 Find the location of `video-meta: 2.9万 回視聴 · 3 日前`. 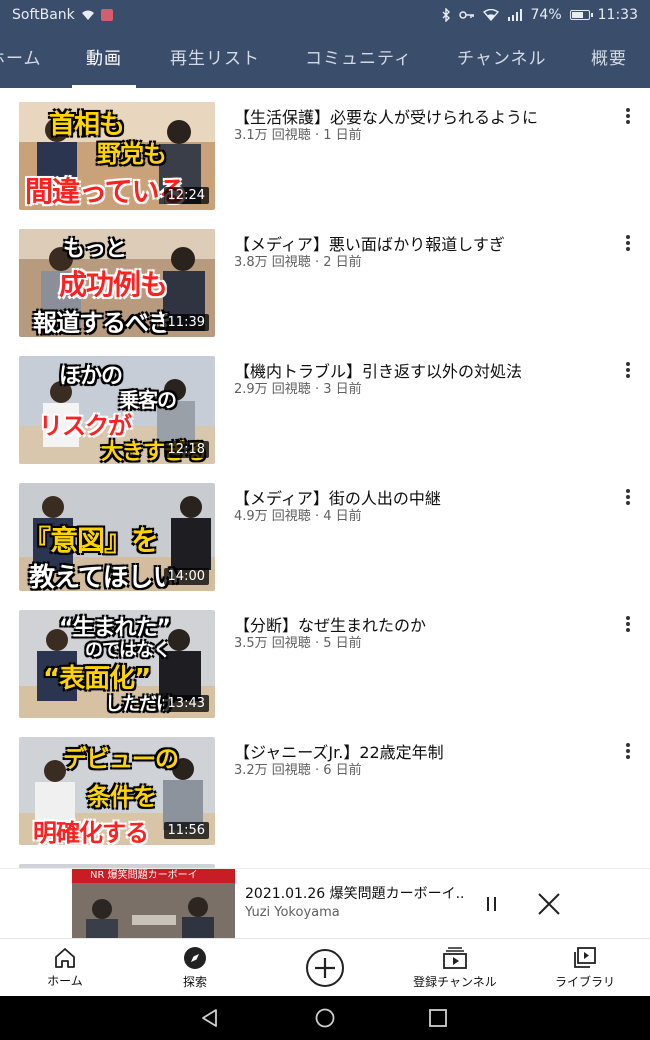

video-meta: 2.9万 回視聴 · 3 日前 is located at coordinates (298, 389).